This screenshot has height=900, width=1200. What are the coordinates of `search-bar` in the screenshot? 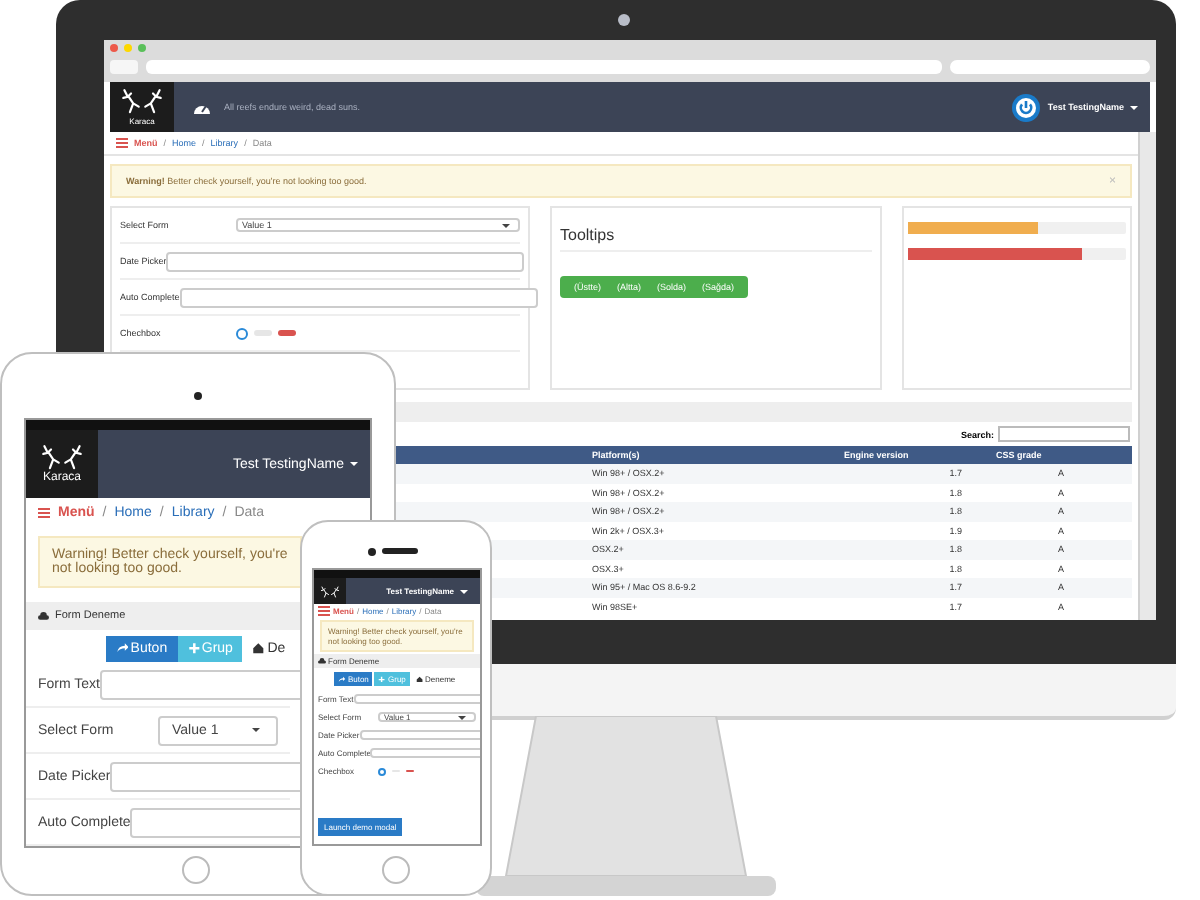 It's located at (1050, 67).